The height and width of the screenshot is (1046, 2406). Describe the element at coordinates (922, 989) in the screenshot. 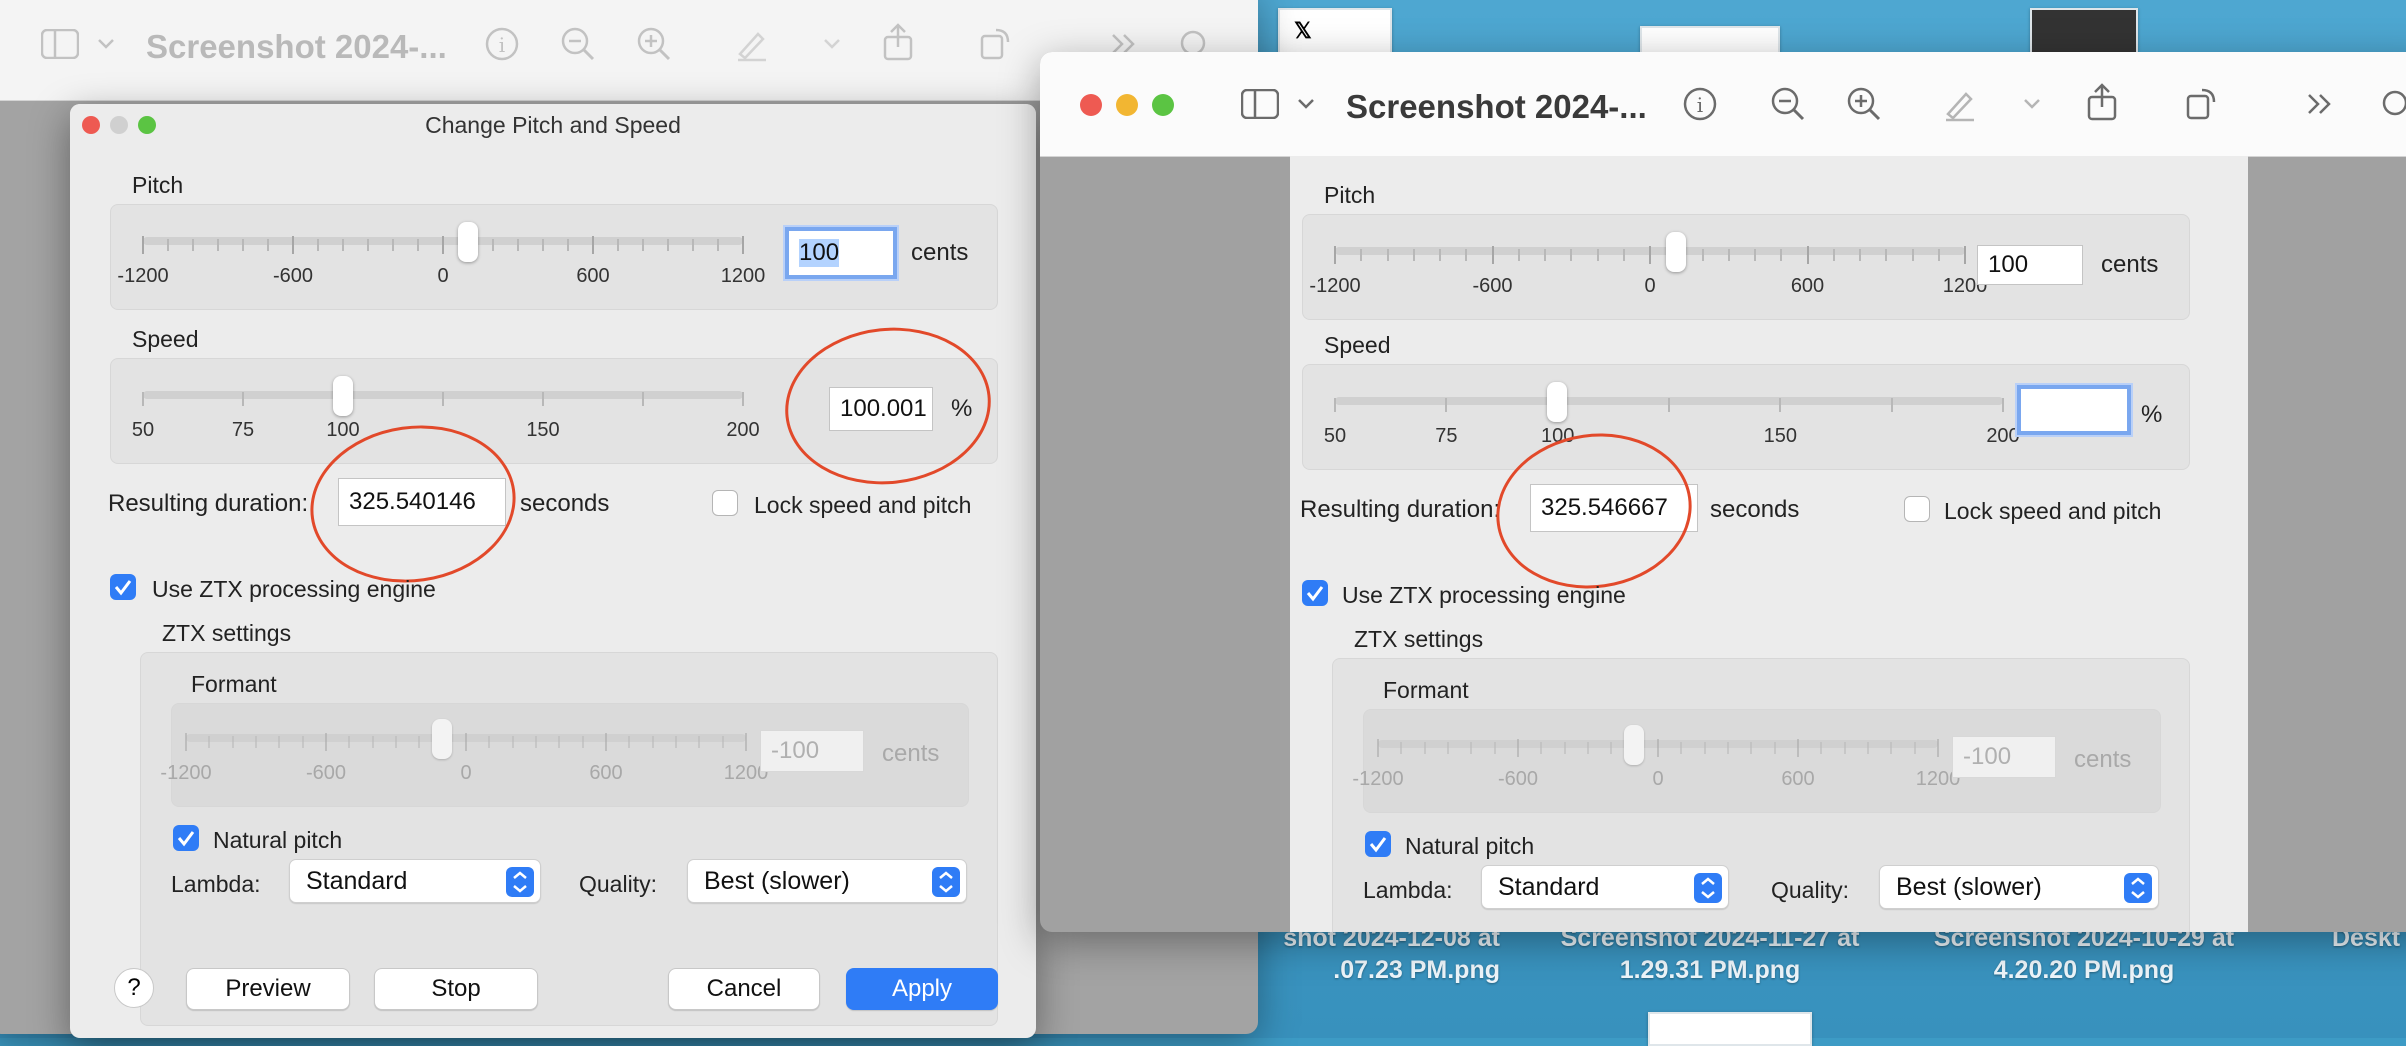

I see `apply-button: Apply` at that location.